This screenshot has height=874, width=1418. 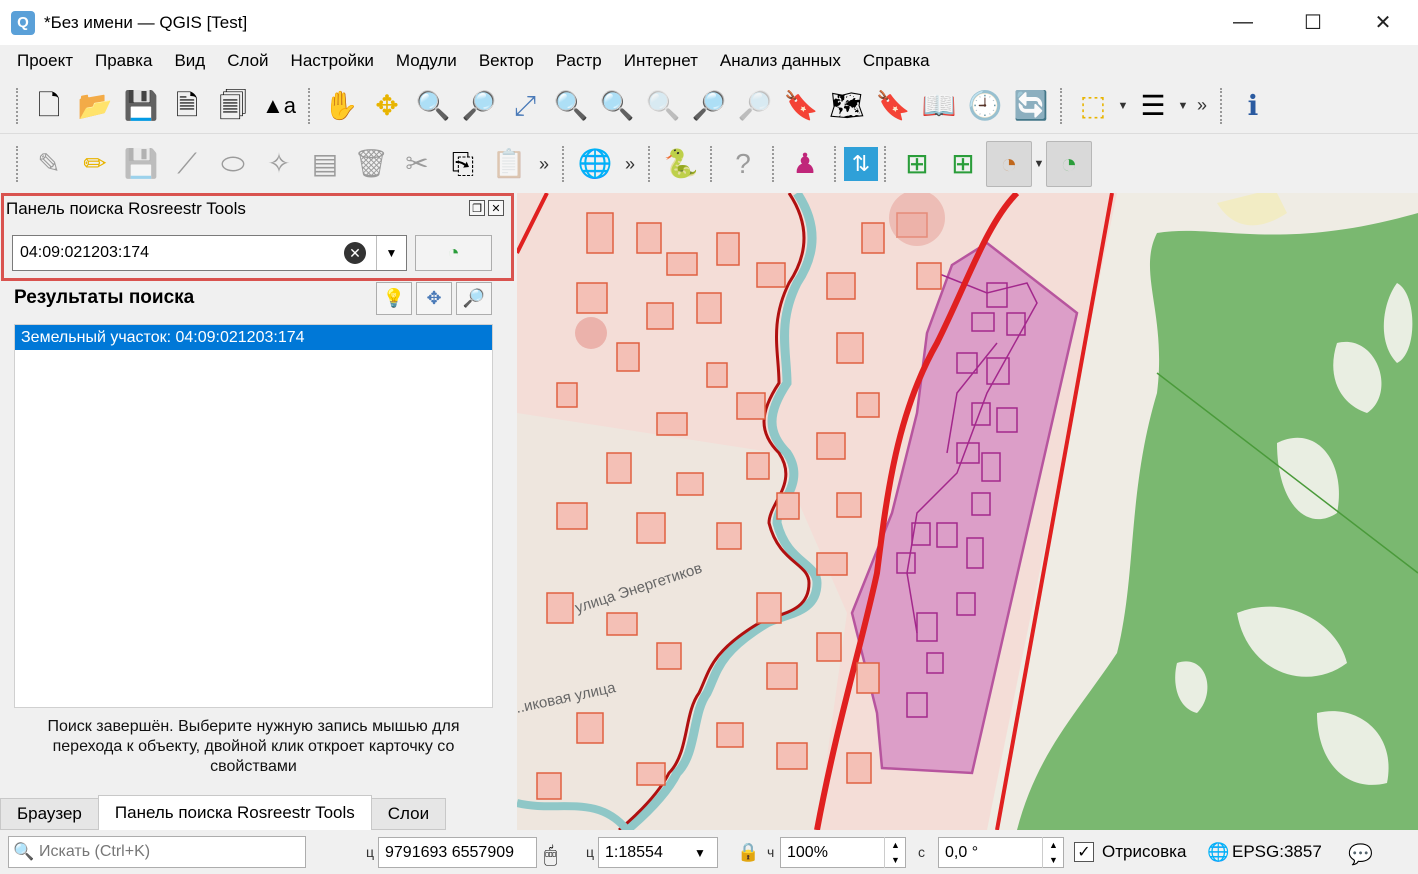 What do you see at coordinates (595, 164) in the screenshot?
I see `add-wms-layer-icon: 🌐` at bounding box center [595, 164].